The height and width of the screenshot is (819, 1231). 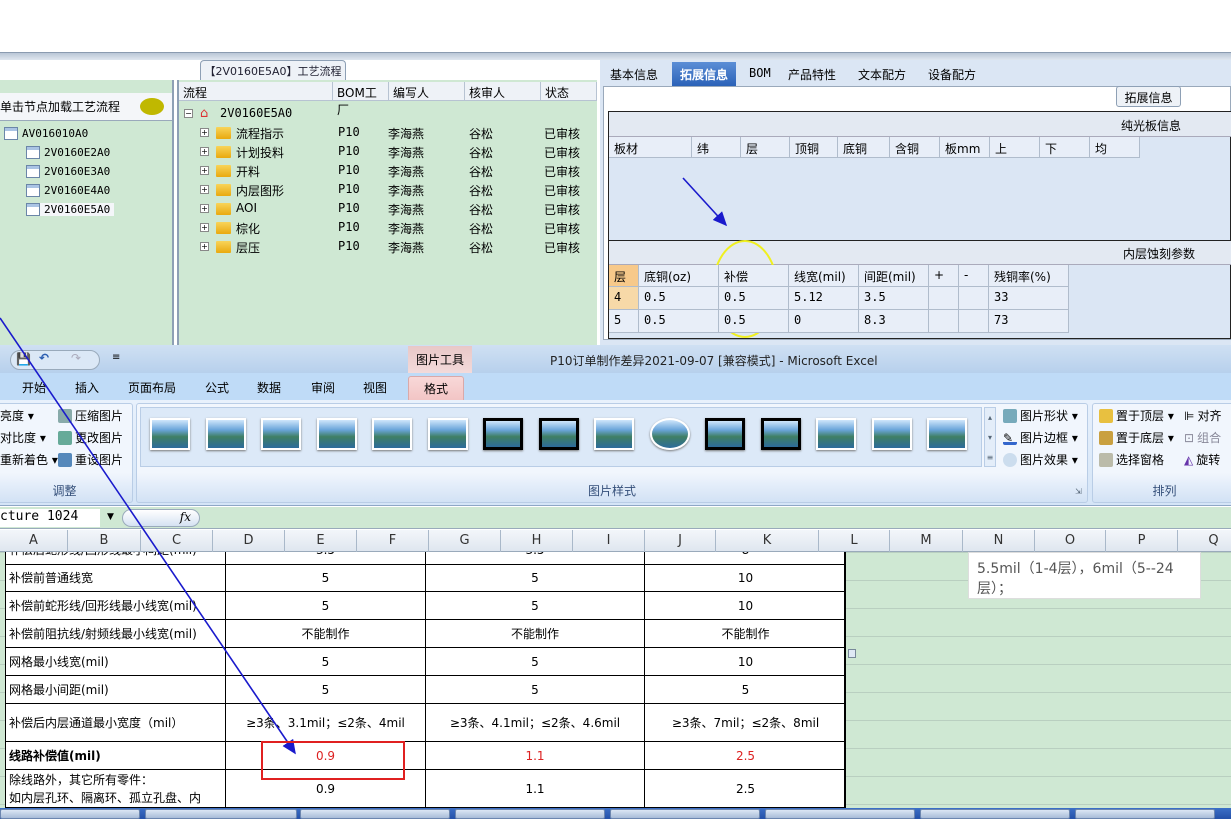 What do you see at coordinates (1029, 321) in the screenshot?
I see `etch-cell: 73` at bounding box center [1029, 321].